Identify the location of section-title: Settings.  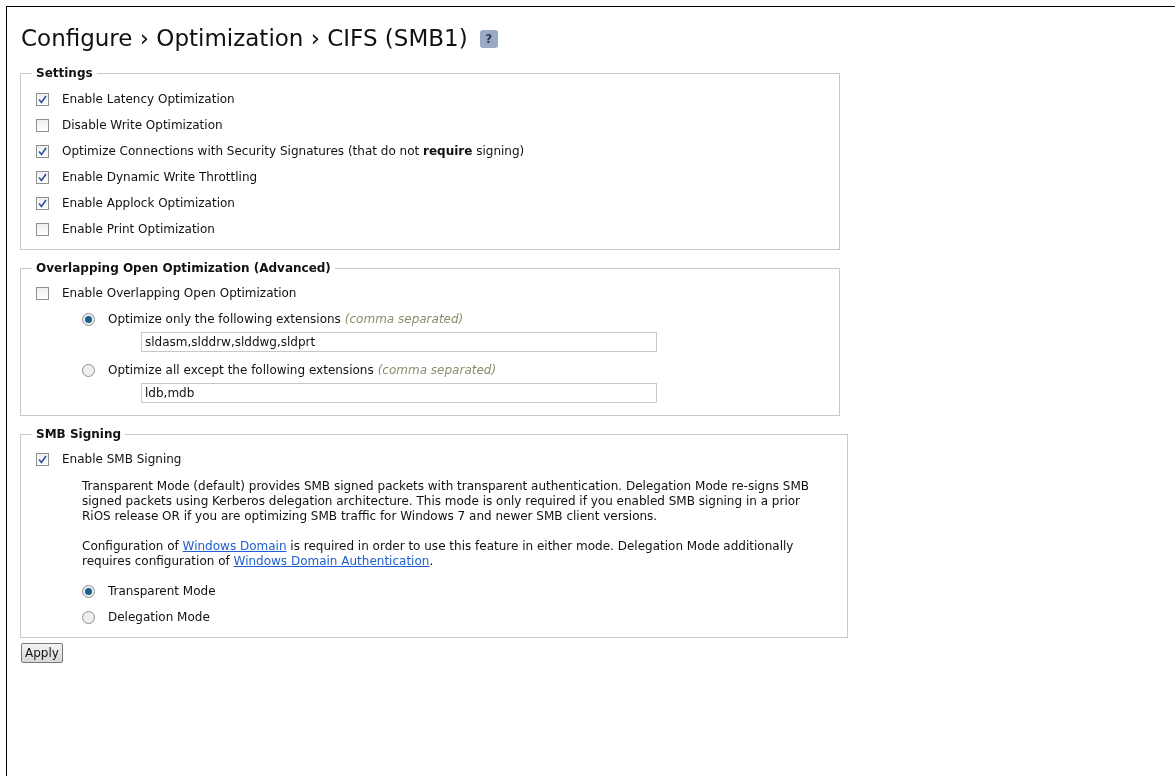
(64, 73).